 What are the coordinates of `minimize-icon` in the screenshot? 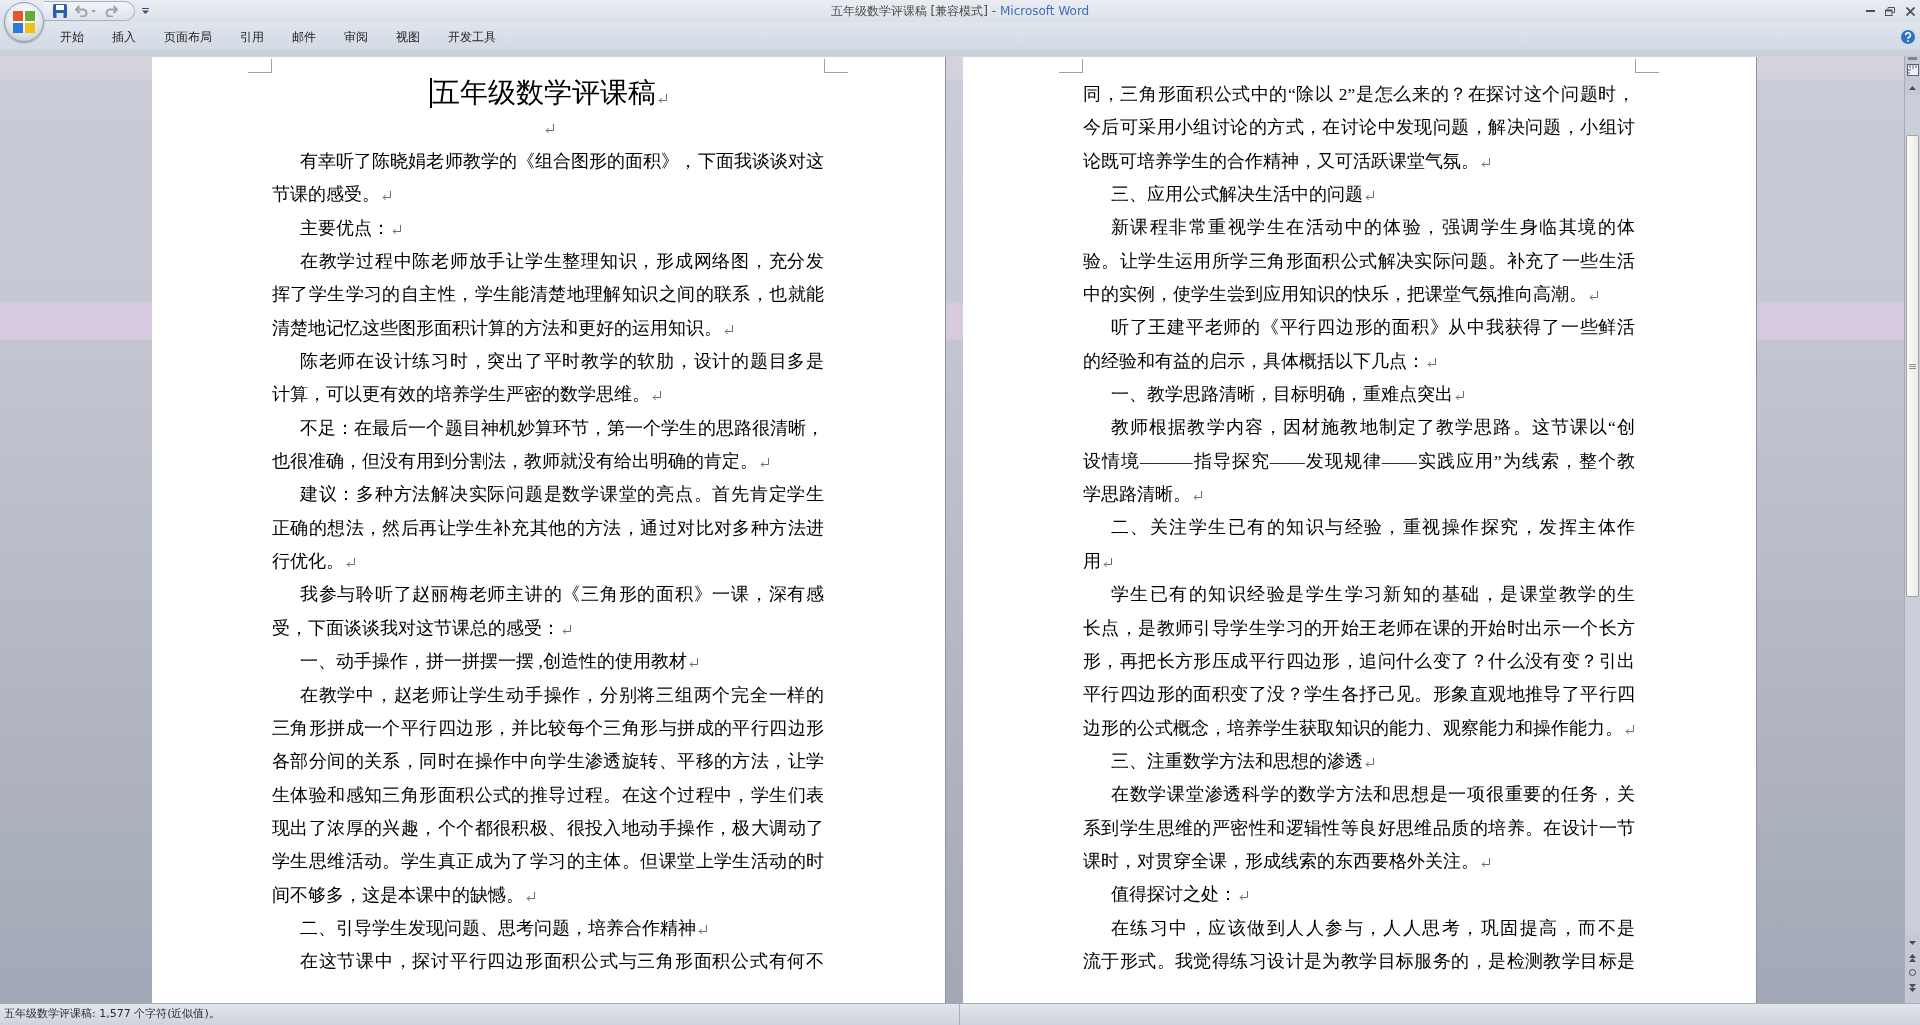 It's located at (1870, 11).